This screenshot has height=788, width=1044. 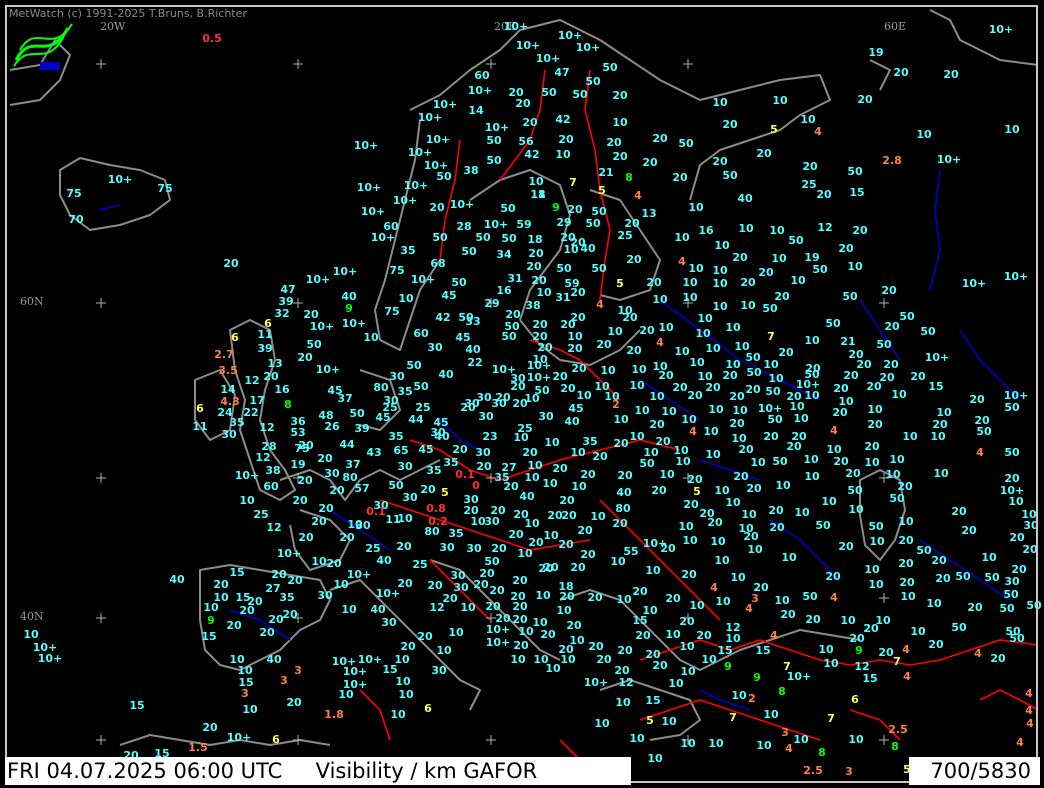 What do you see at coordinates (43, 46) in the screenshot?
I see `metwatch-logo-icon` at bounding box center [43, 46].